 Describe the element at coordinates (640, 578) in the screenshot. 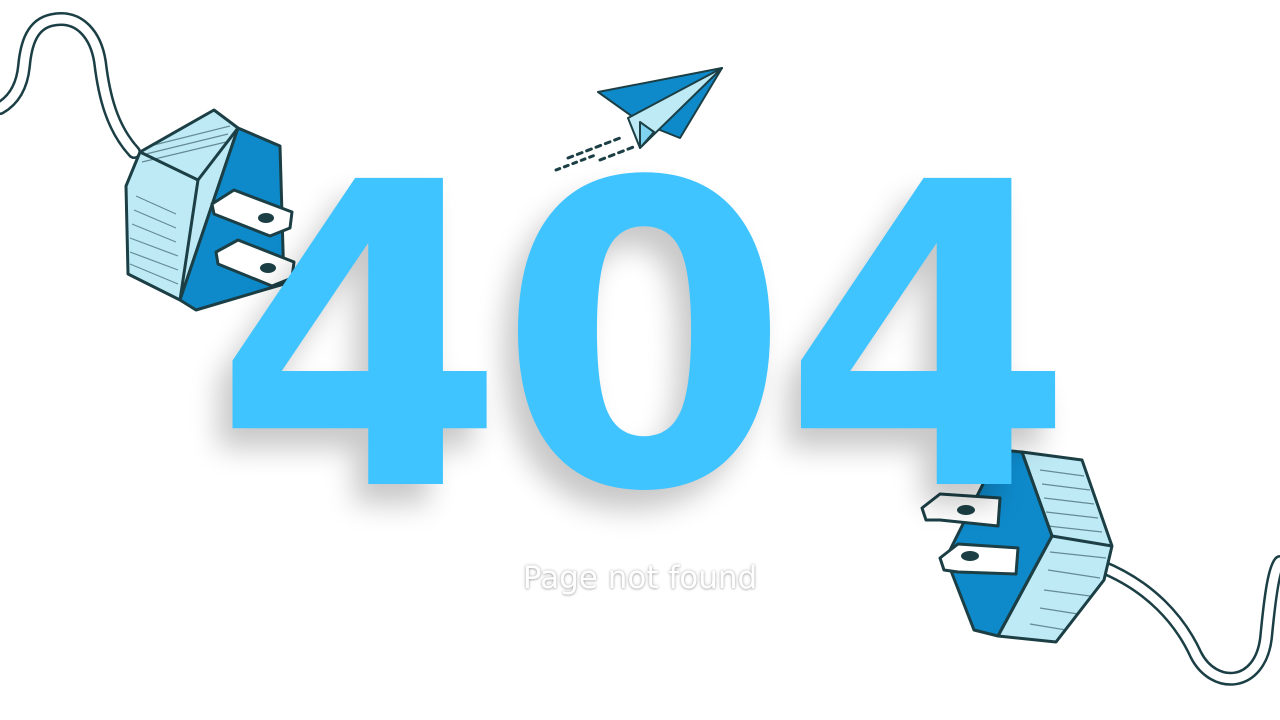

I see `error-message: Page not found` at that location.